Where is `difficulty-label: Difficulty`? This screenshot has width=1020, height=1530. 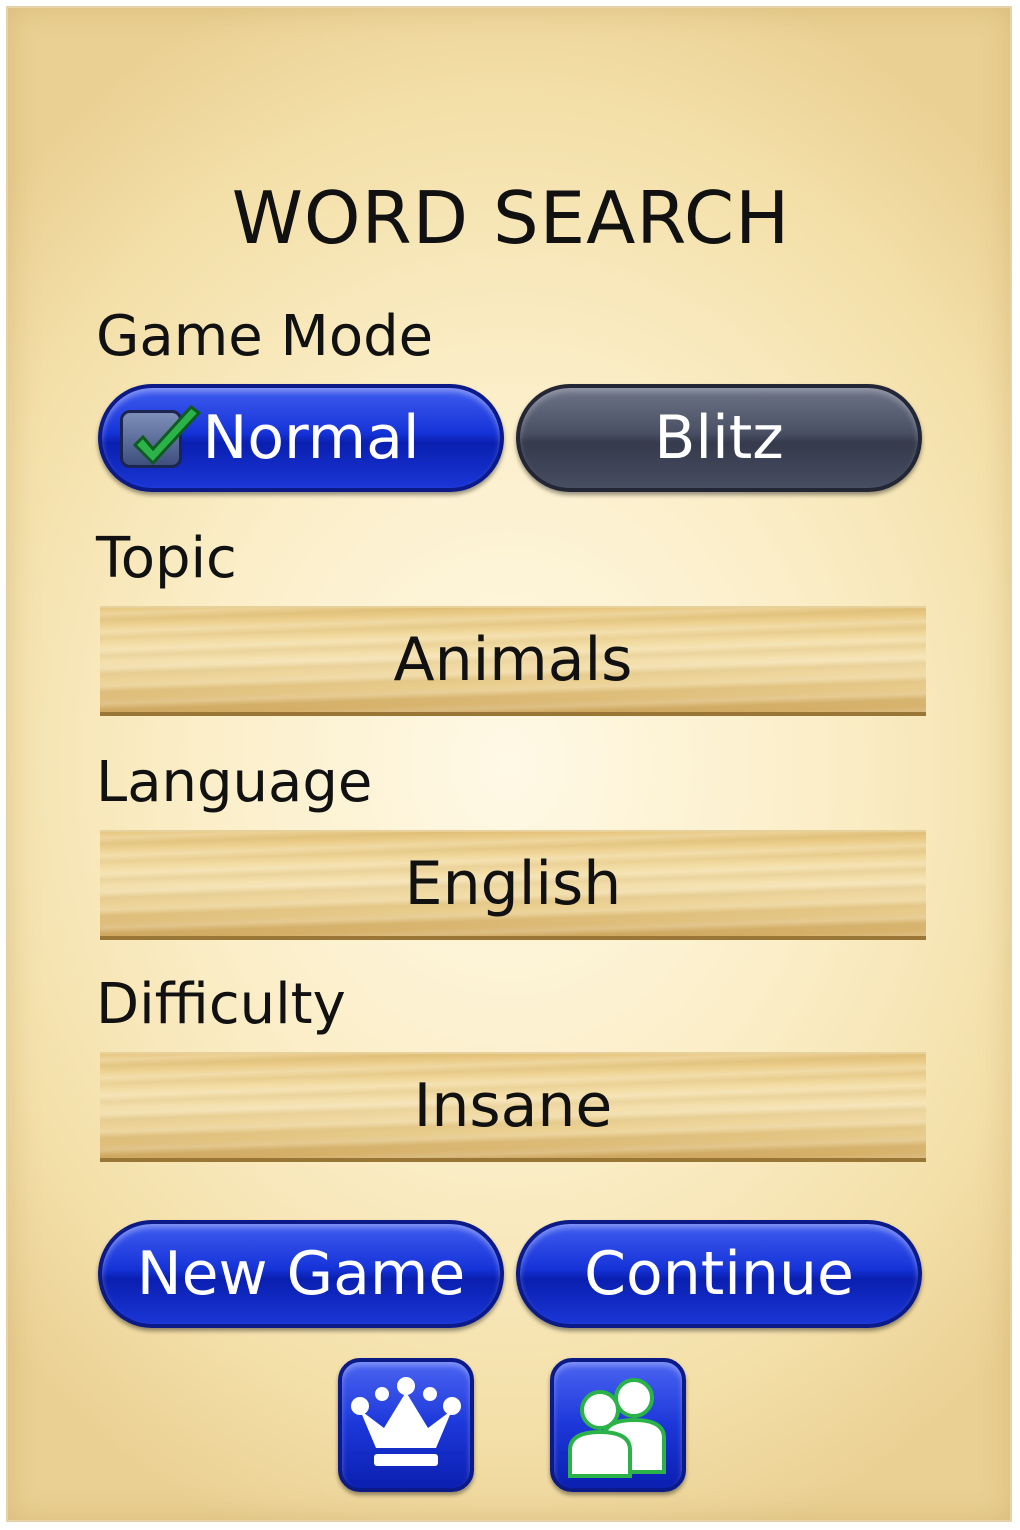
difficulty-label: Difficulty is located at coordinates (221, 1004).